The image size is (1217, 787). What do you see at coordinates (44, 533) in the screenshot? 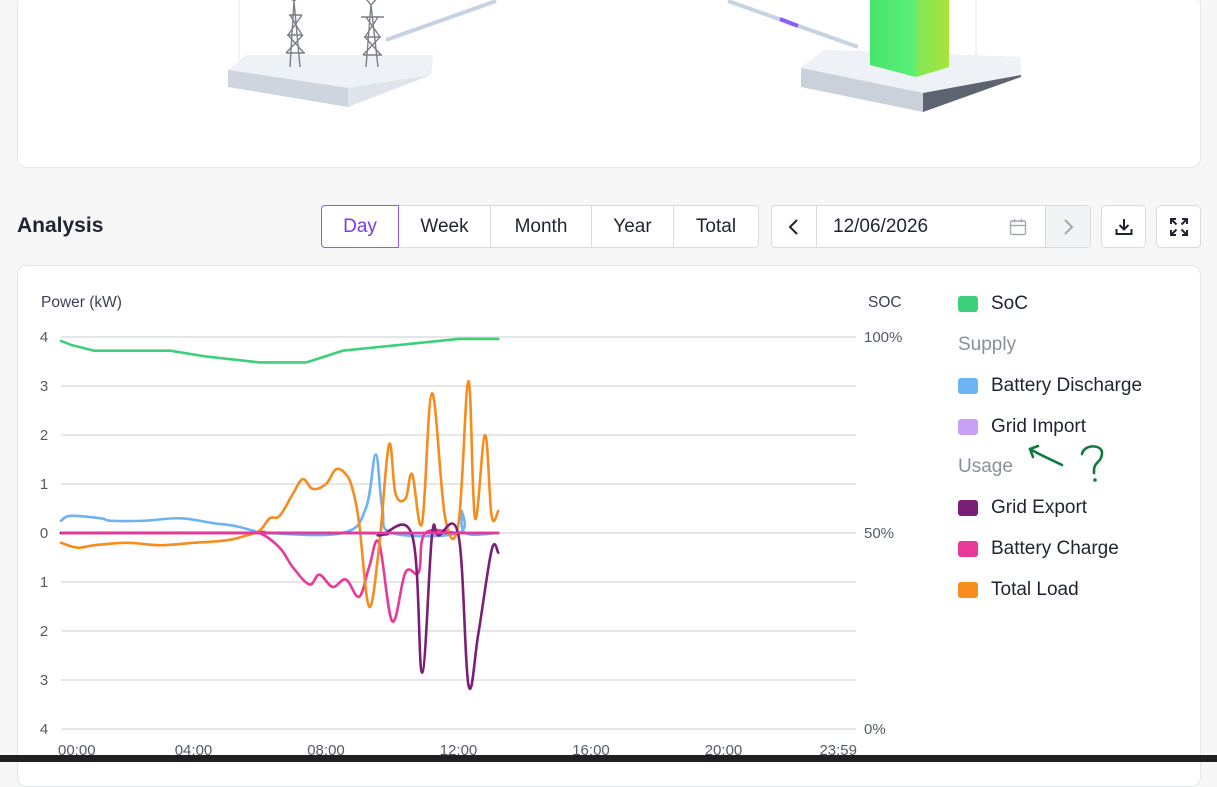
I see `y-tick-label-left: 0` at bounding box center [44, 533].